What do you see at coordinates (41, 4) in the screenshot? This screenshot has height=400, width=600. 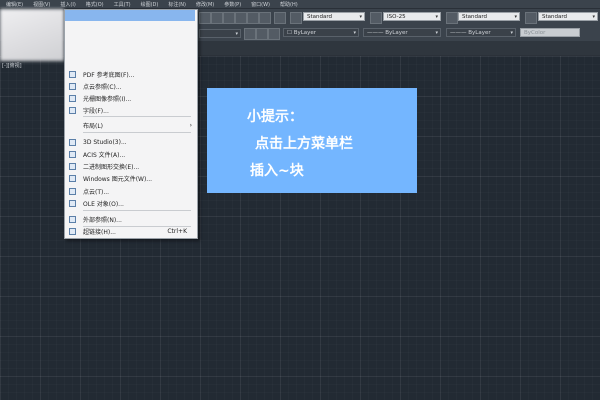 I see `menu-view: 视图(V)` at bounding box center [41, 4].